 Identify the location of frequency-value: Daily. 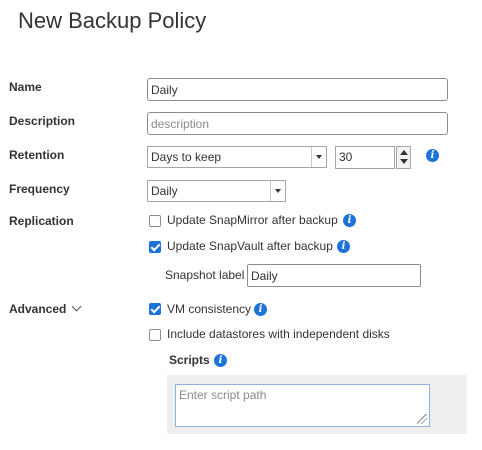
(164, 191).